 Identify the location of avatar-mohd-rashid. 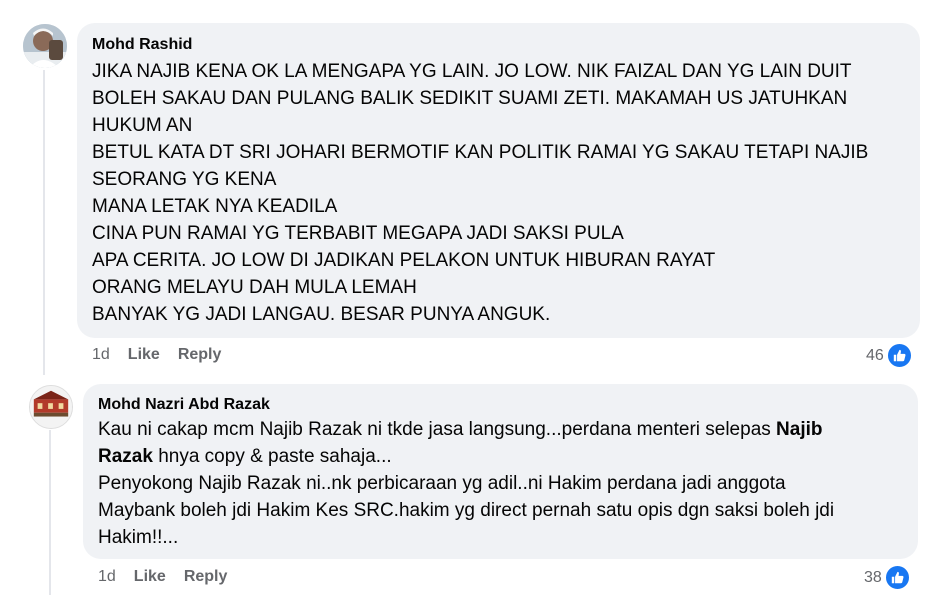
(45, 46).